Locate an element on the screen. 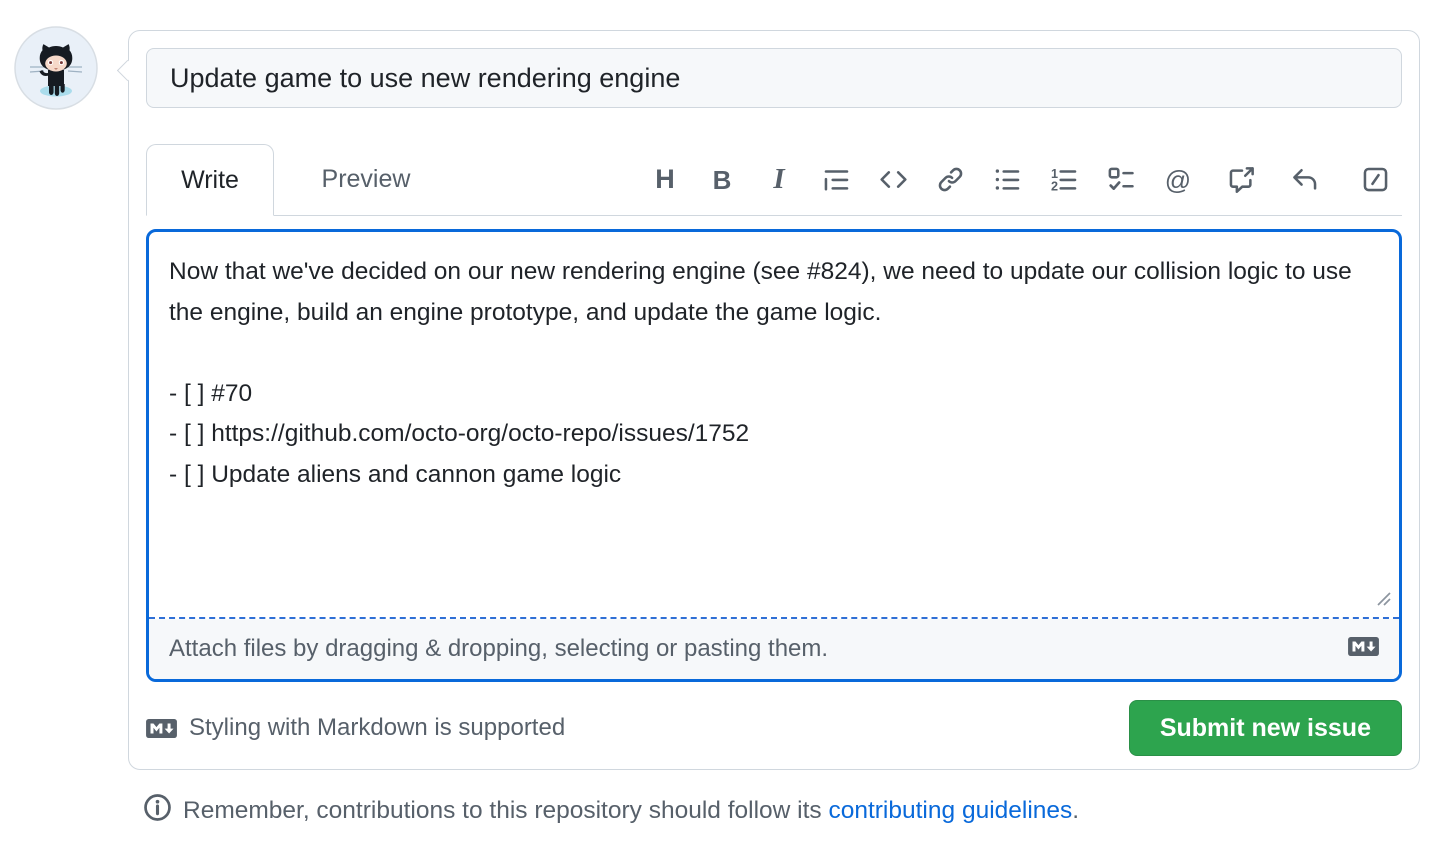  heading-icon: H is located at coordinates (665, 179).